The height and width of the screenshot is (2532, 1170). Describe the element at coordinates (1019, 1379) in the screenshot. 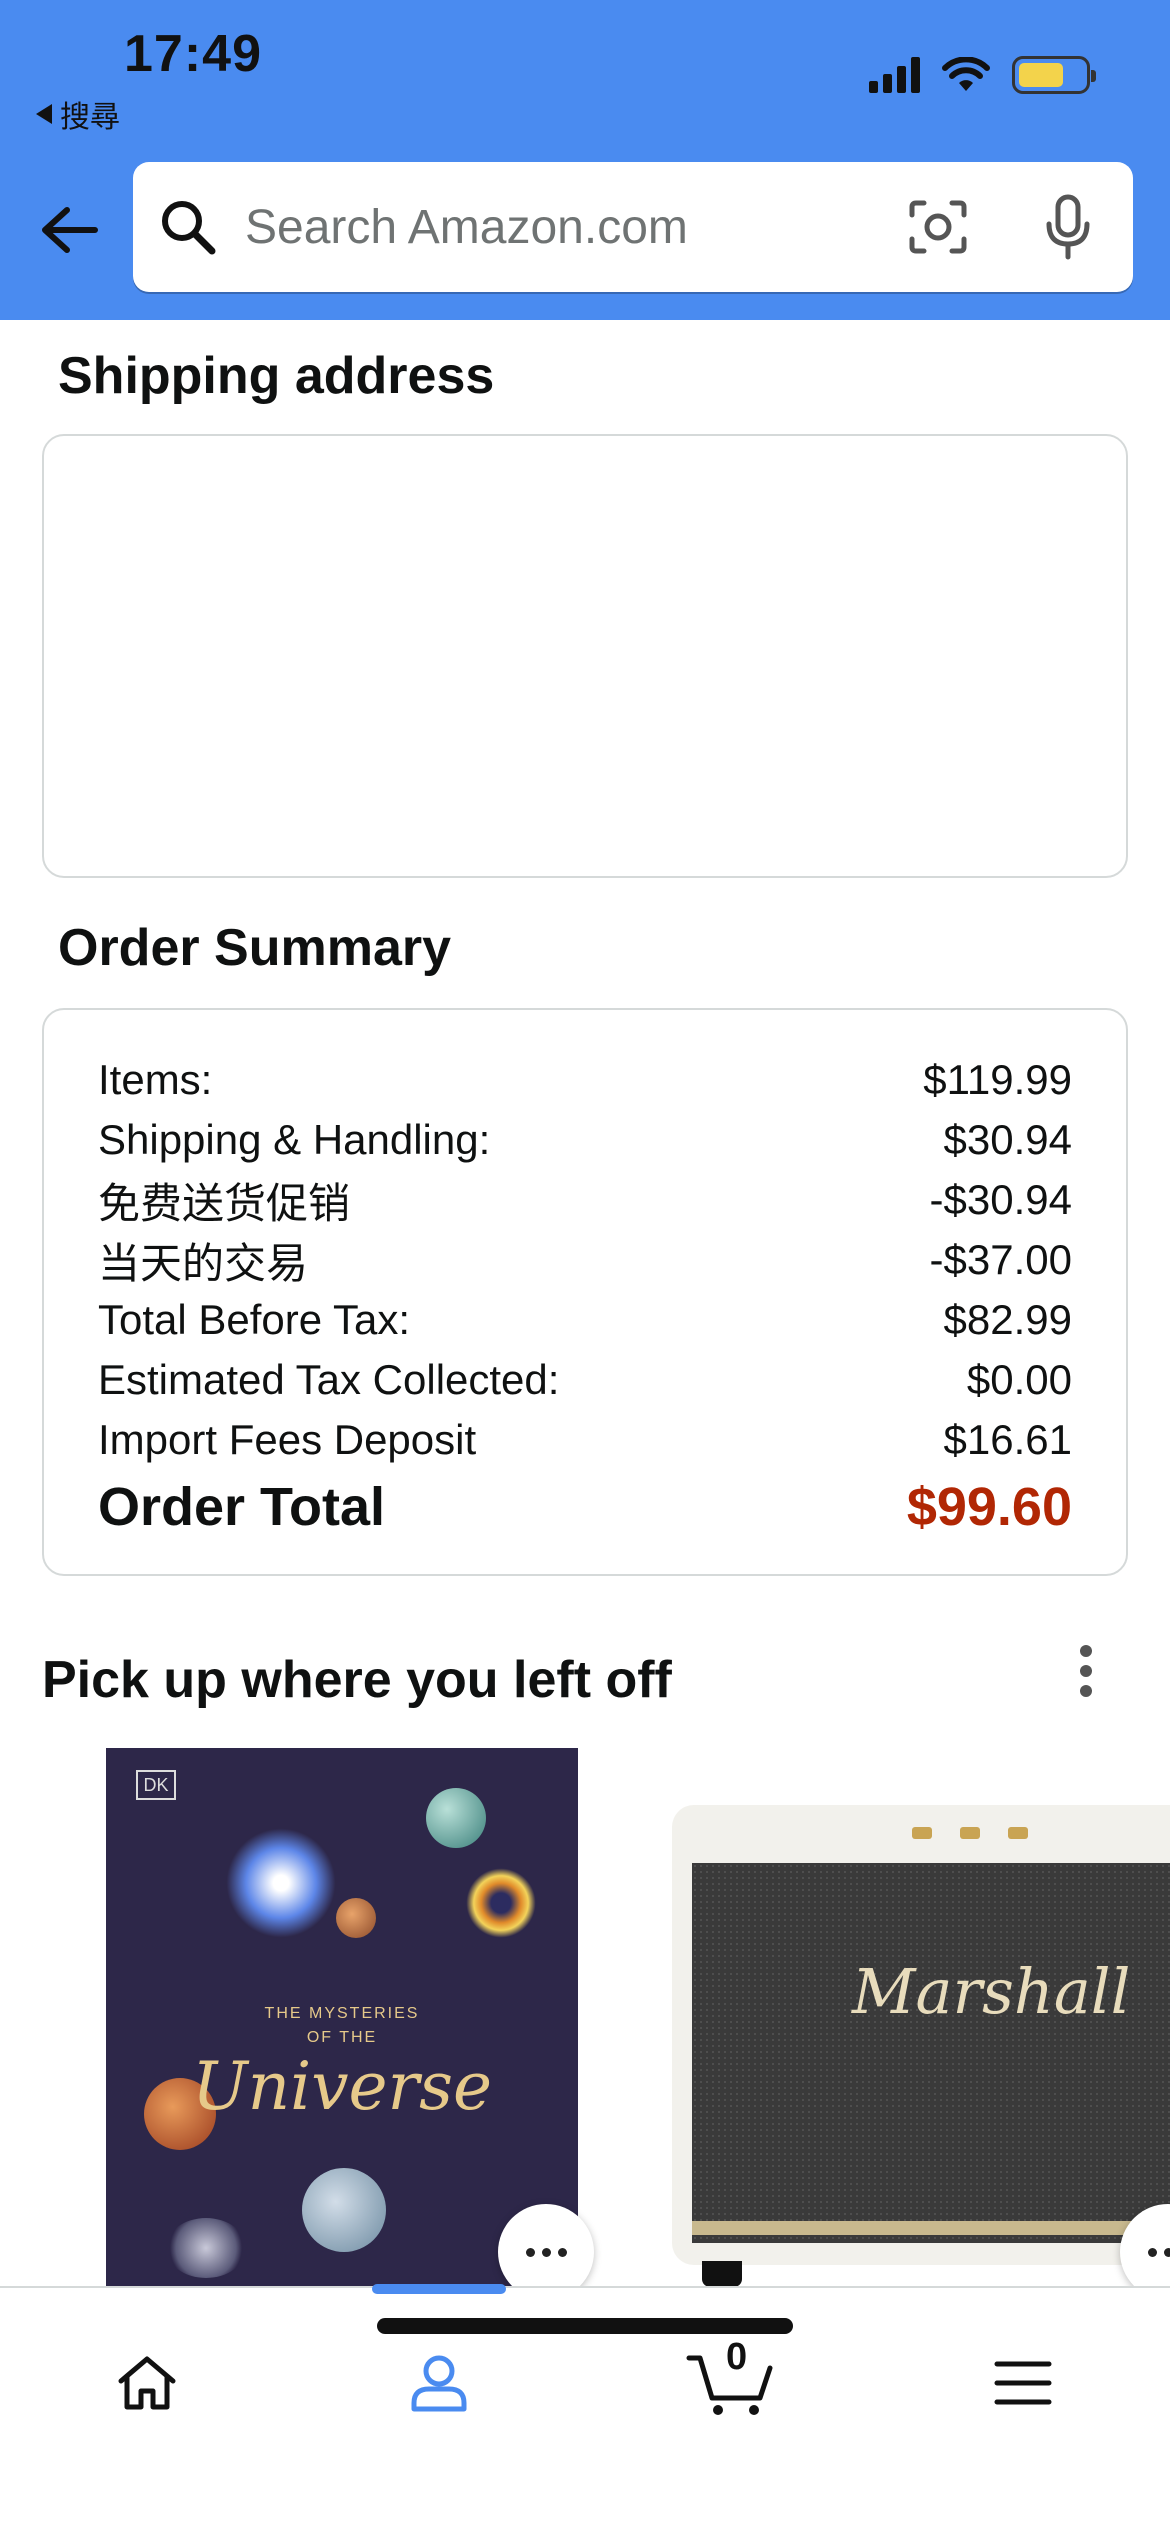

I see `summary-row-value: $0.00` at that location.